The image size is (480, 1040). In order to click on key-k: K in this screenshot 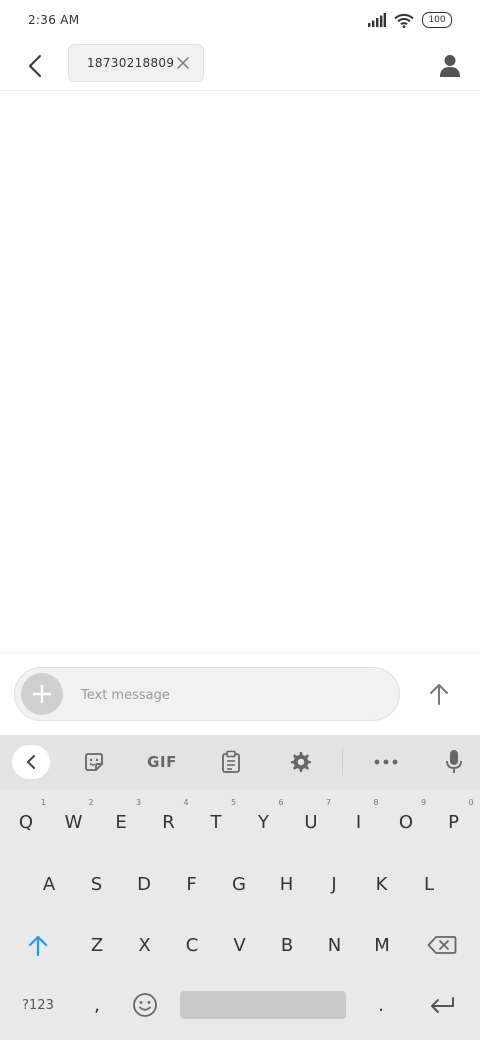, I will do `click(382, 884)`.